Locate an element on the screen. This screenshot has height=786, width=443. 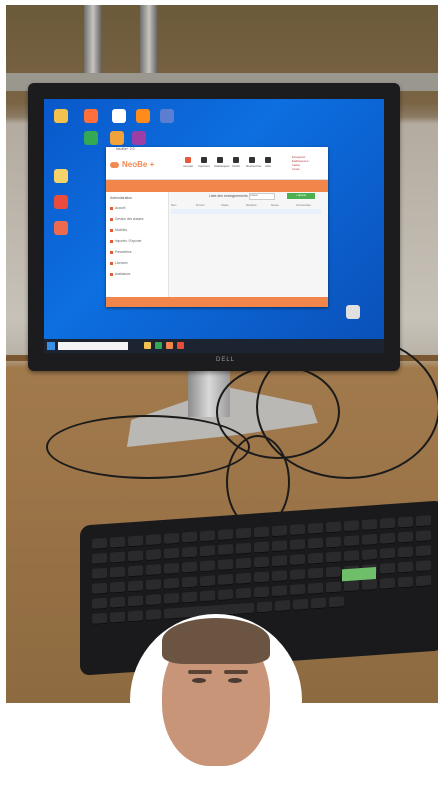
add-button: + Ajouter is located at coordinates (301, 196).